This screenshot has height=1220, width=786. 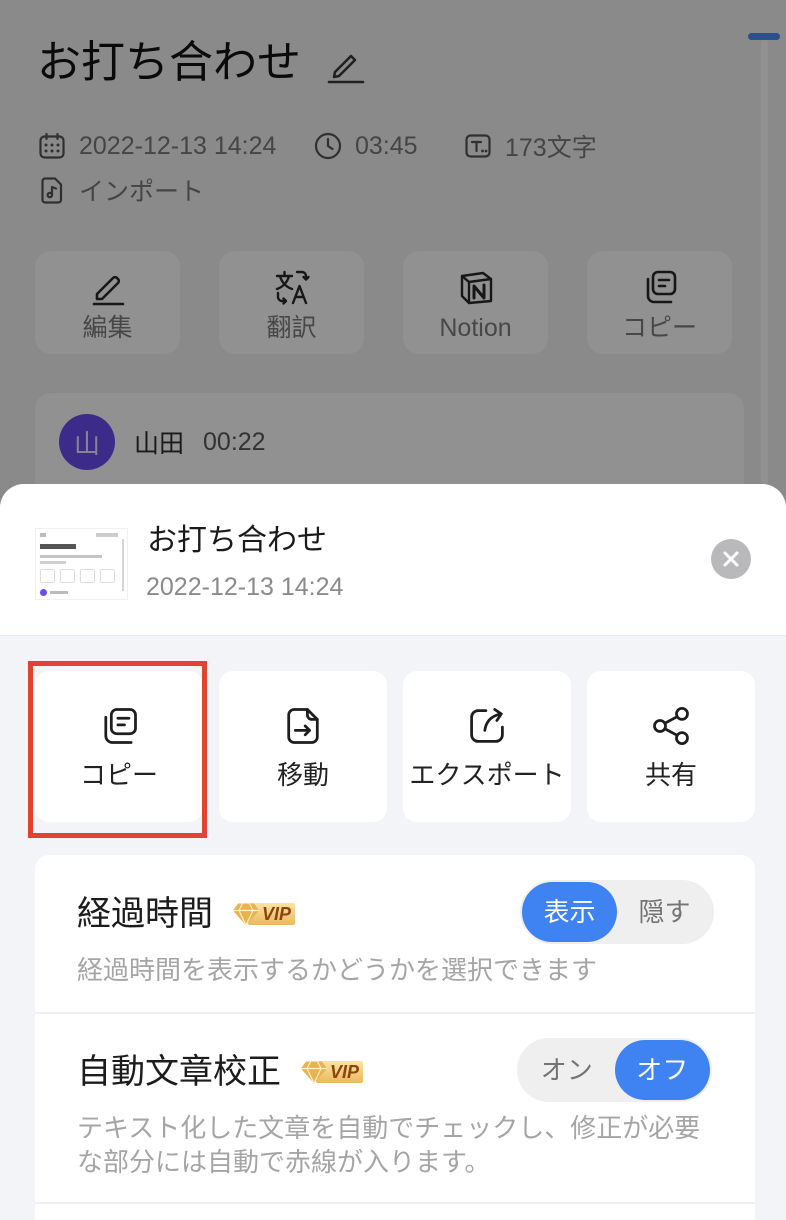 What do you see at coordinates (487, 775) in the screenshot?
I see `export-label: エクスポート` at bounding box center [487, 775].